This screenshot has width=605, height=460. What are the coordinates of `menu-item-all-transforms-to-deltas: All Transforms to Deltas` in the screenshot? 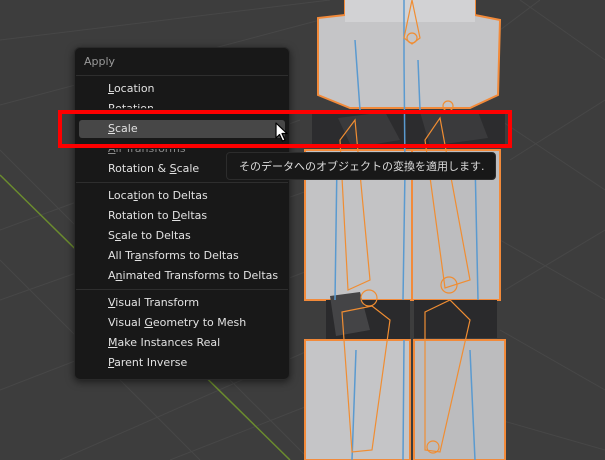 It's located at (173, 256).